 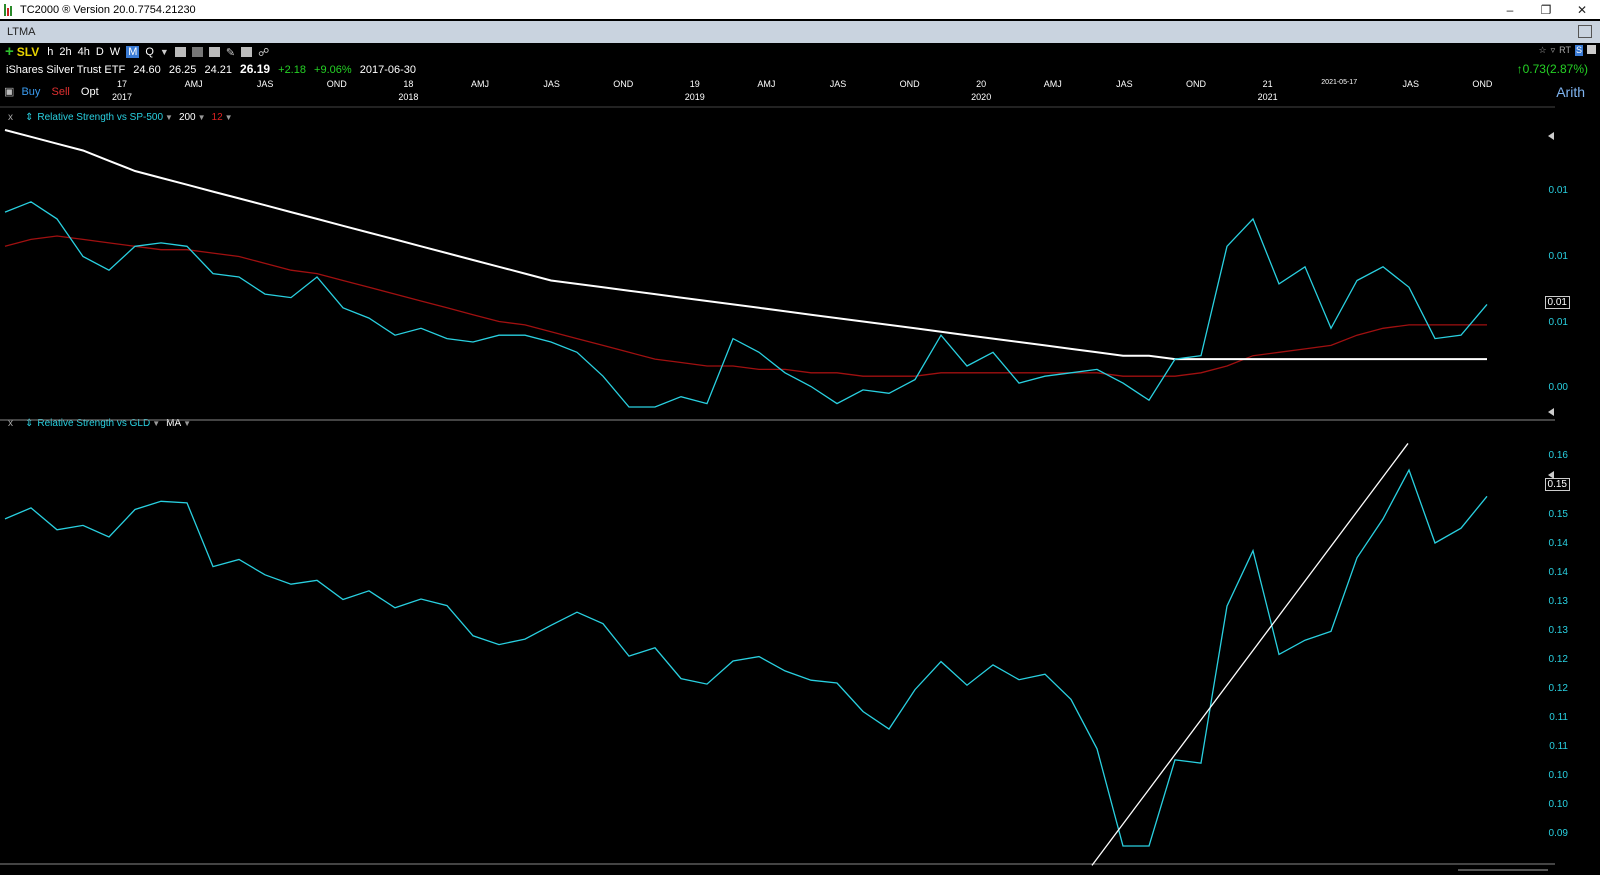 I want to click on tf-d: D, so click(x=100, y=52).